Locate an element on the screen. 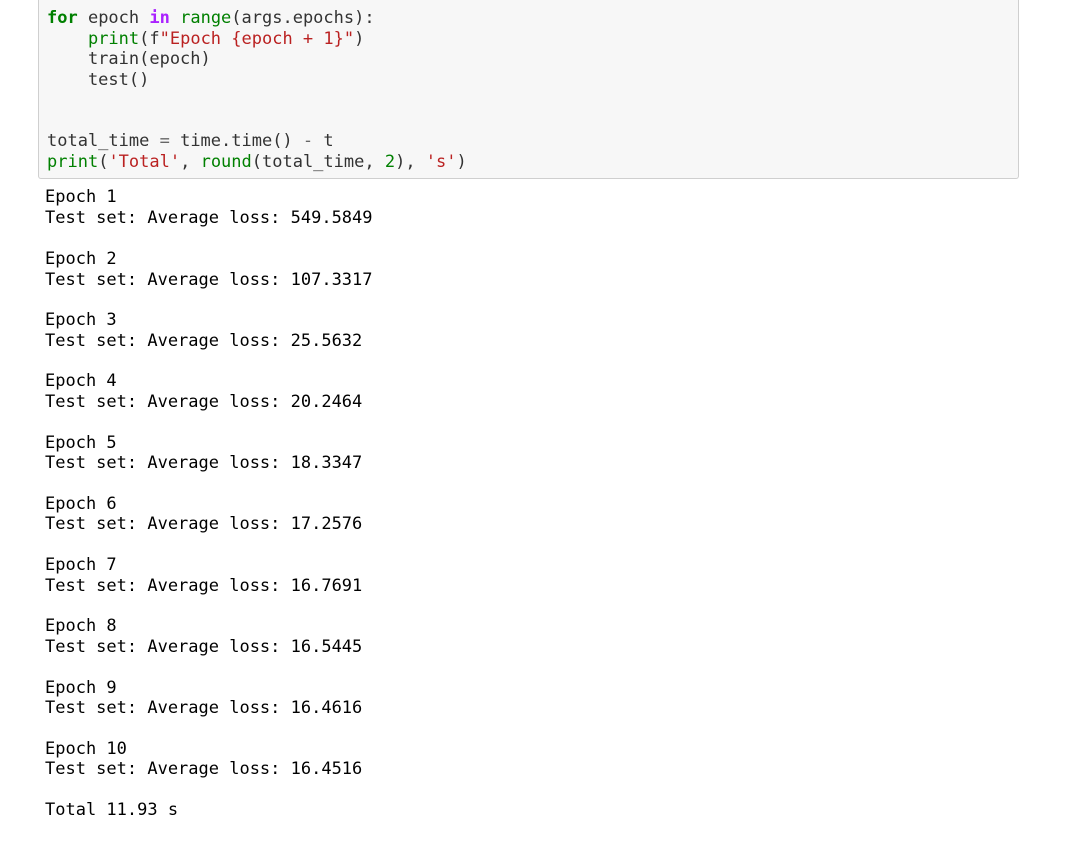 The width and height of the screenshot is (1089, 851). code-token: ( is located at coordinates (103, 162).